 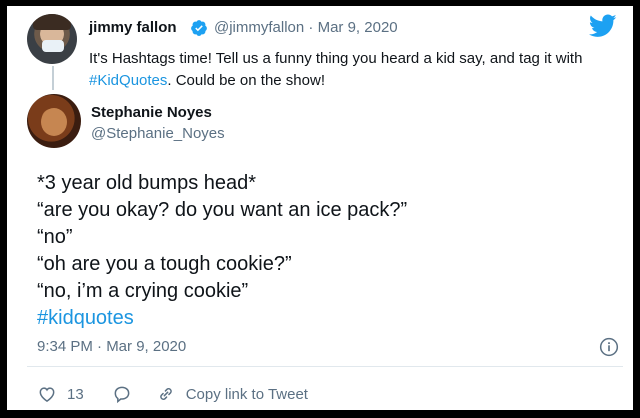 I want to click on thread-connector-line, so click(x=53, y=78).